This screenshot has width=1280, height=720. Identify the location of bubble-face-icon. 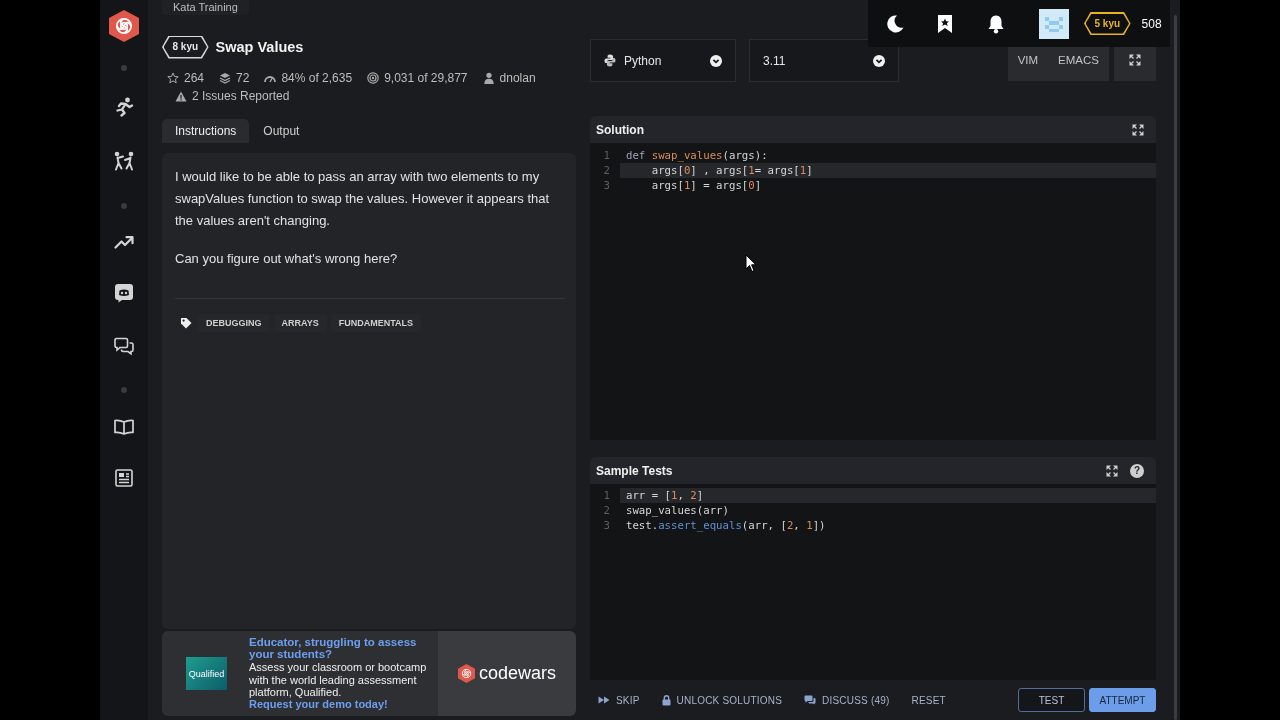
(124, 293).